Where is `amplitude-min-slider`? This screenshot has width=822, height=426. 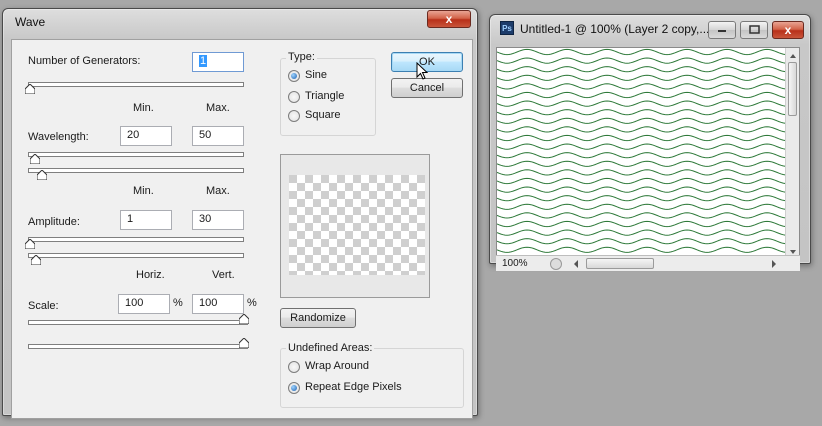 amplitude-min-slider is located at coordinates (134, 243).